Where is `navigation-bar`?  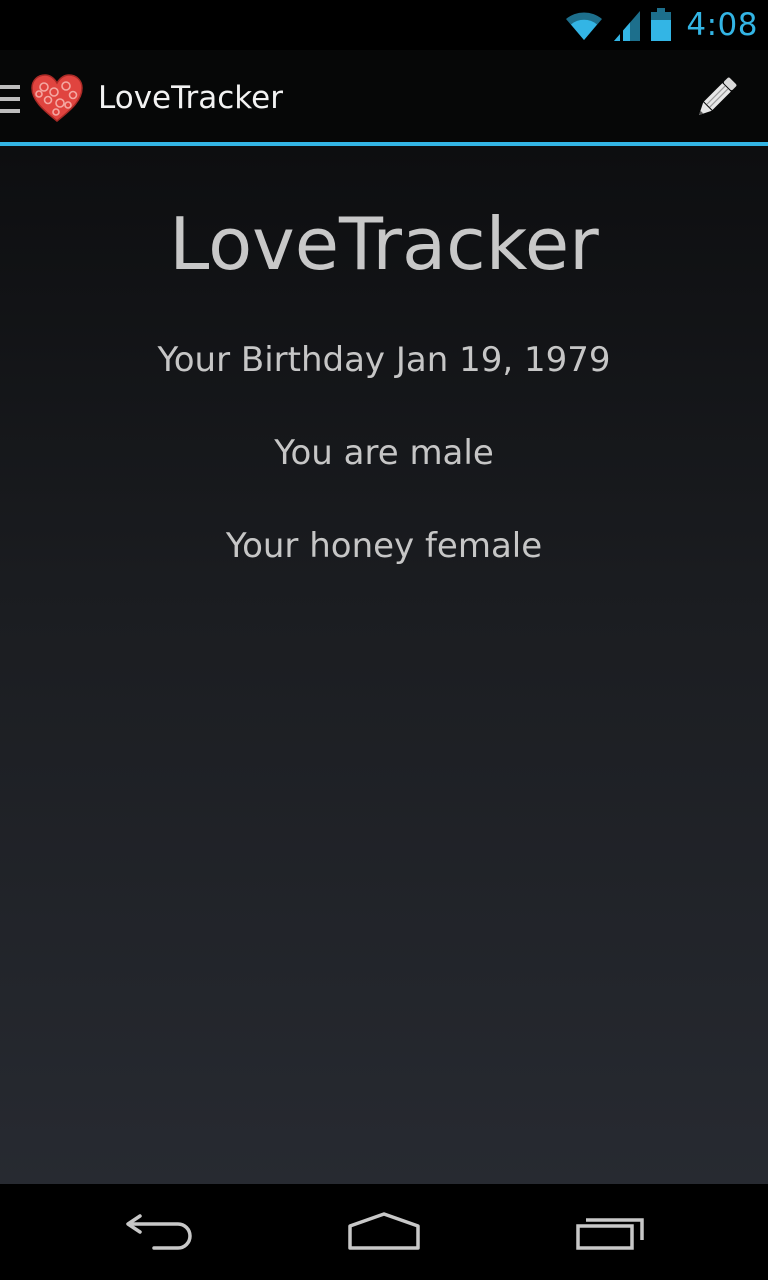 navigation-bar is located at coordinates (384, 1232).